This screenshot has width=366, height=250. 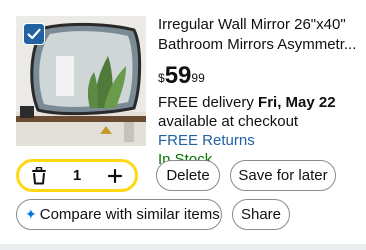 I want to click on delivery-date: Fri, May 22, so click(x=297, y=102).